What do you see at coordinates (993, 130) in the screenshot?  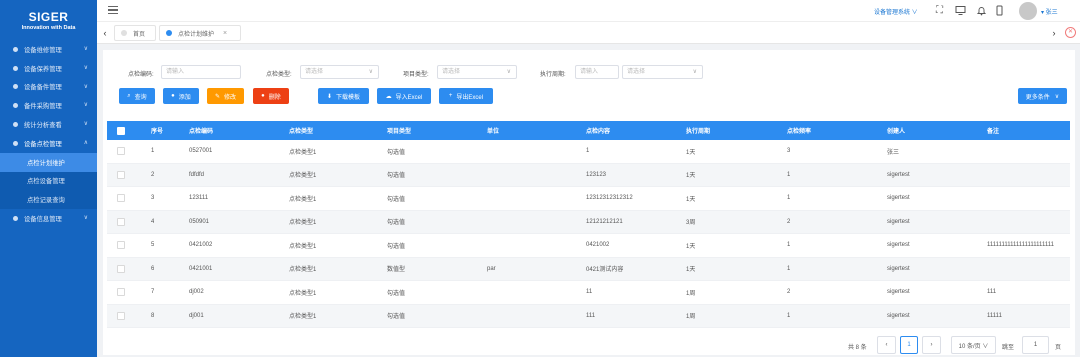 I see `column-header: 备注` at bounding box center [993, 130].